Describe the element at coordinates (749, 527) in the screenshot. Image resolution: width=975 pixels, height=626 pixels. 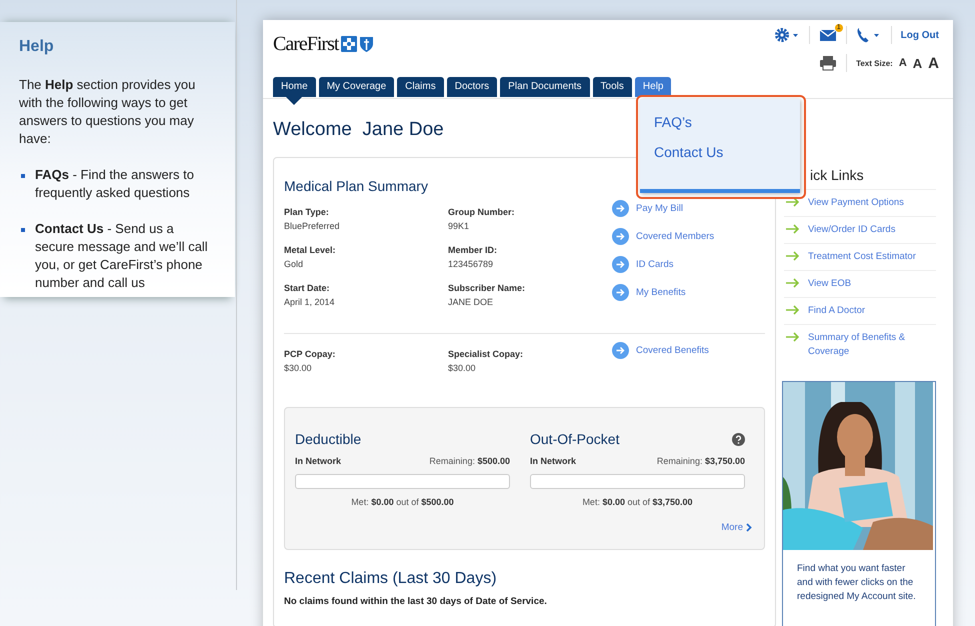
I see `chevron-right-icon` at that location.